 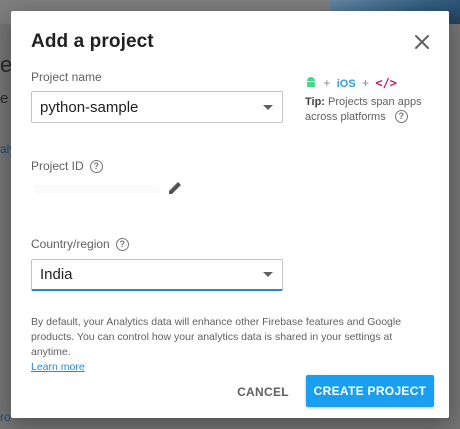 What do you see at coordinates (89, 107) in the screenshot?
I see `project-name-value: python-sample` at bounding box center [89, 107].